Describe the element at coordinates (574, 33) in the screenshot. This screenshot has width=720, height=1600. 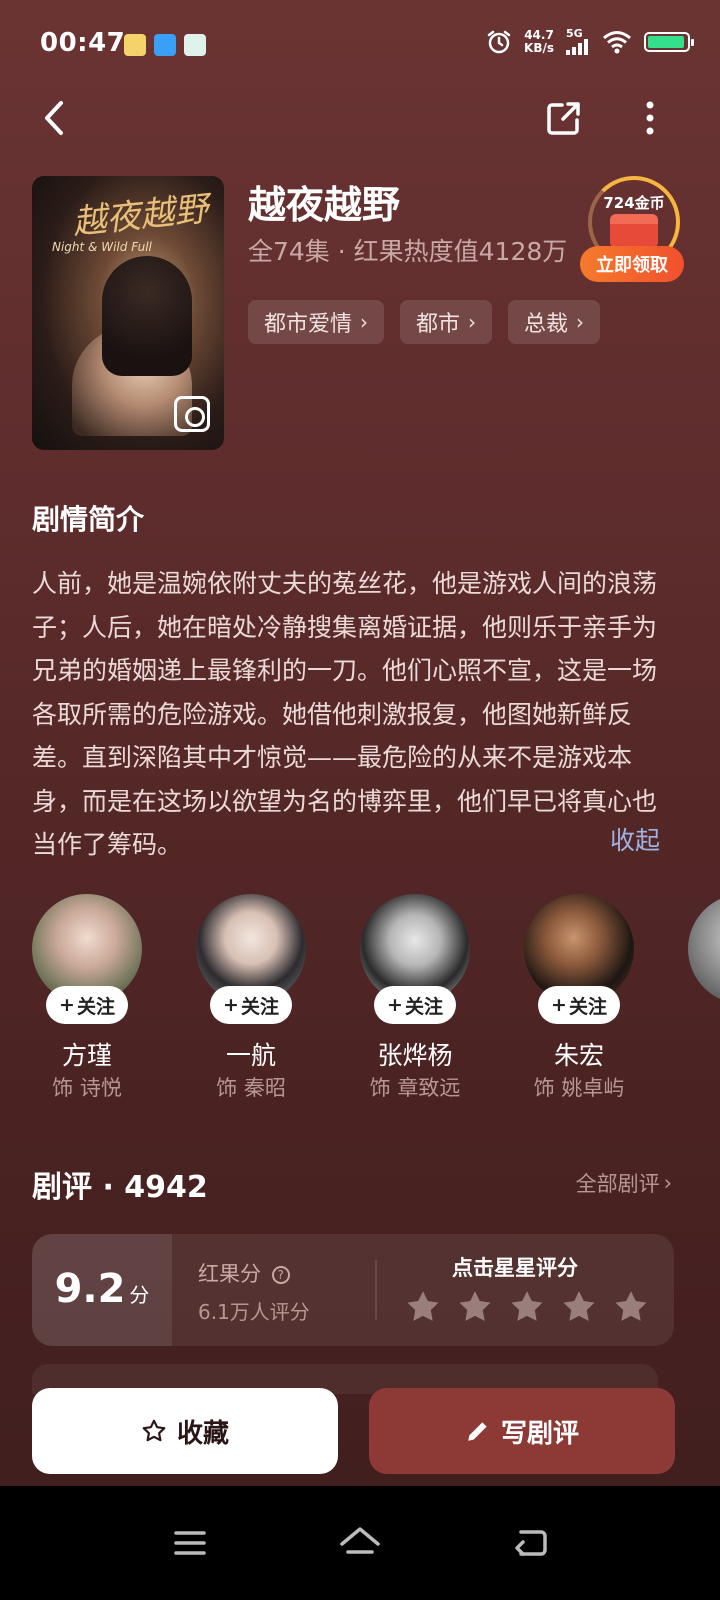
I see `network-type: 5G` at that location.